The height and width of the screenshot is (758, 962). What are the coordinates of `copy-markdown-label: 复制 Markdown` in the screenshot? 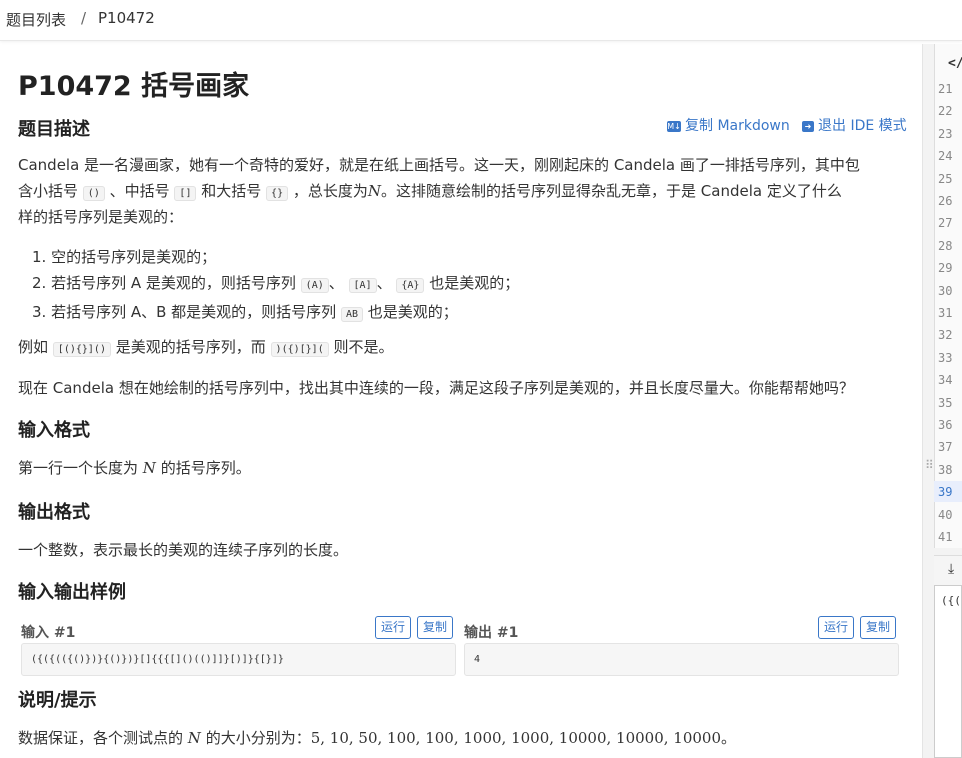 It's located at (737, 126).